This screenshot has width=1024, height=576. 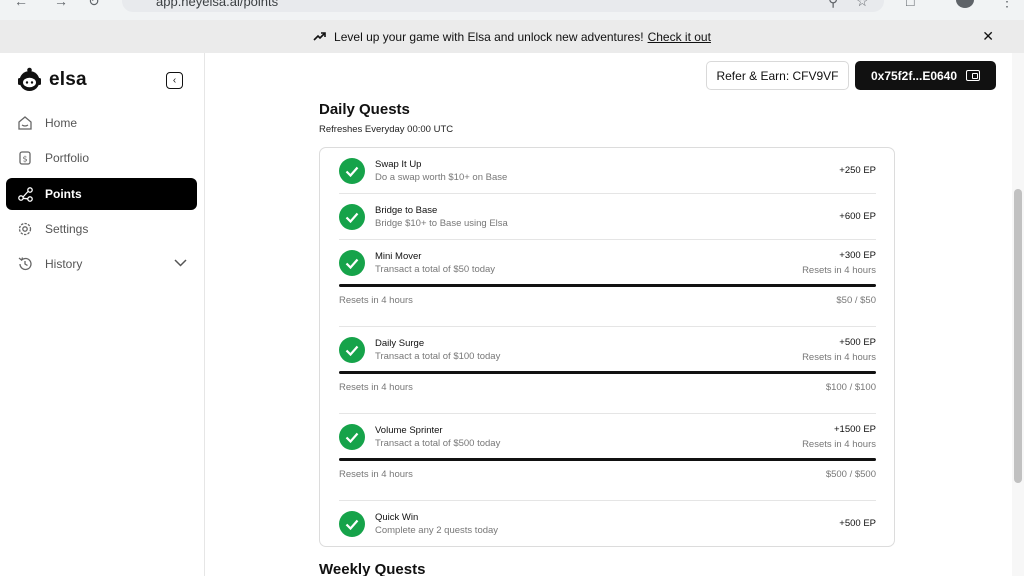 I want to click on quest-description: Complete any 2 quests today, so click(x=437, y=530).